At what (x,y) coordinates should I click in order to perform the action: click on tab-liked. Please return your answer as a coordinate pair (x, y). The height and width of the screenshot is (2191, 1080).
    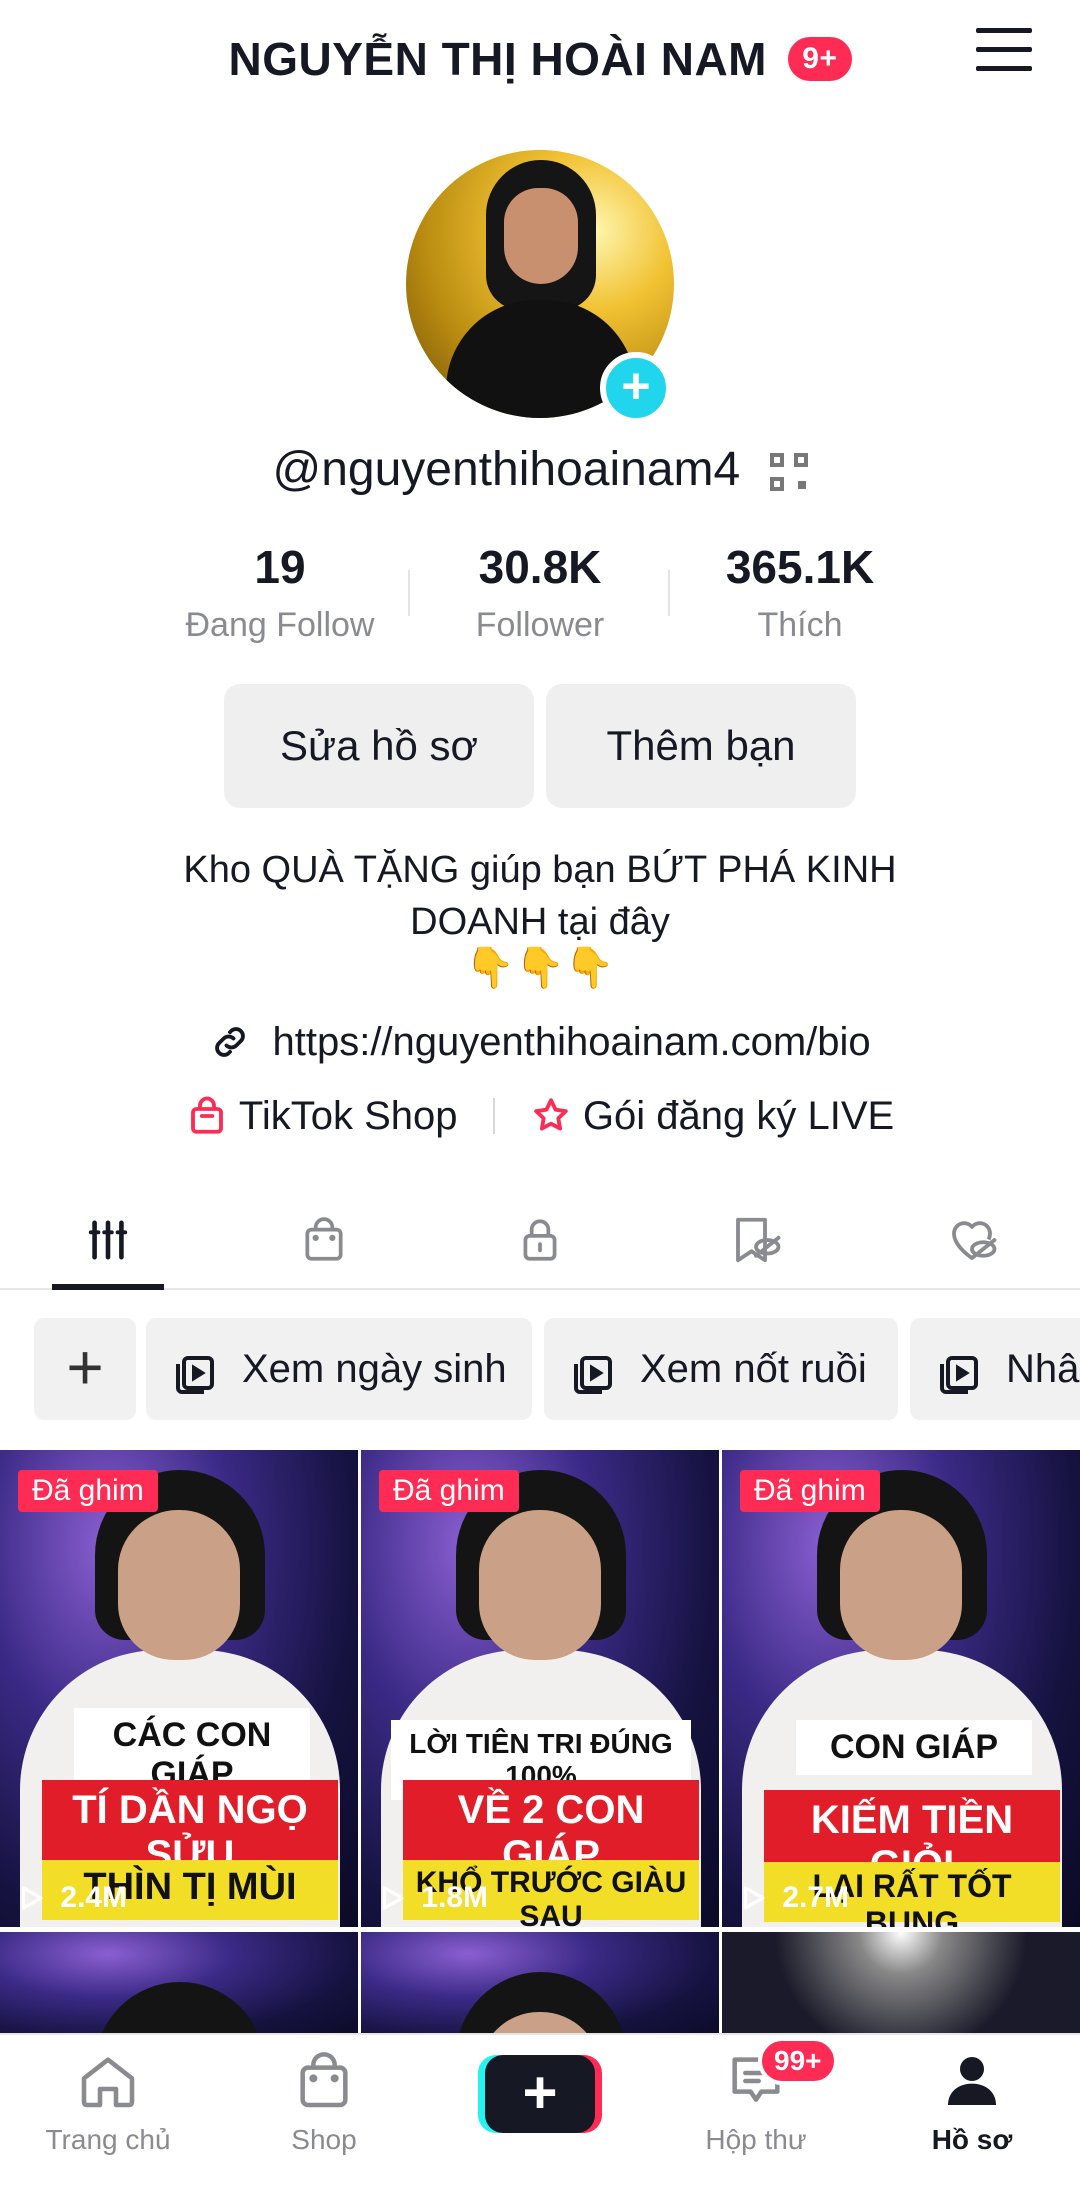
    Looking at the image, I should click on (972, 1240).